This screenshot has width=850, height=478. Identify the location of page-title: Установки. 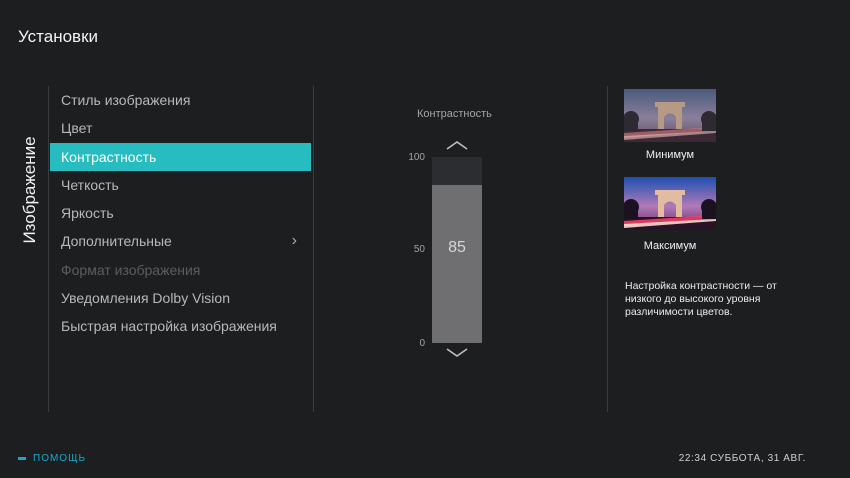
(58, 36).